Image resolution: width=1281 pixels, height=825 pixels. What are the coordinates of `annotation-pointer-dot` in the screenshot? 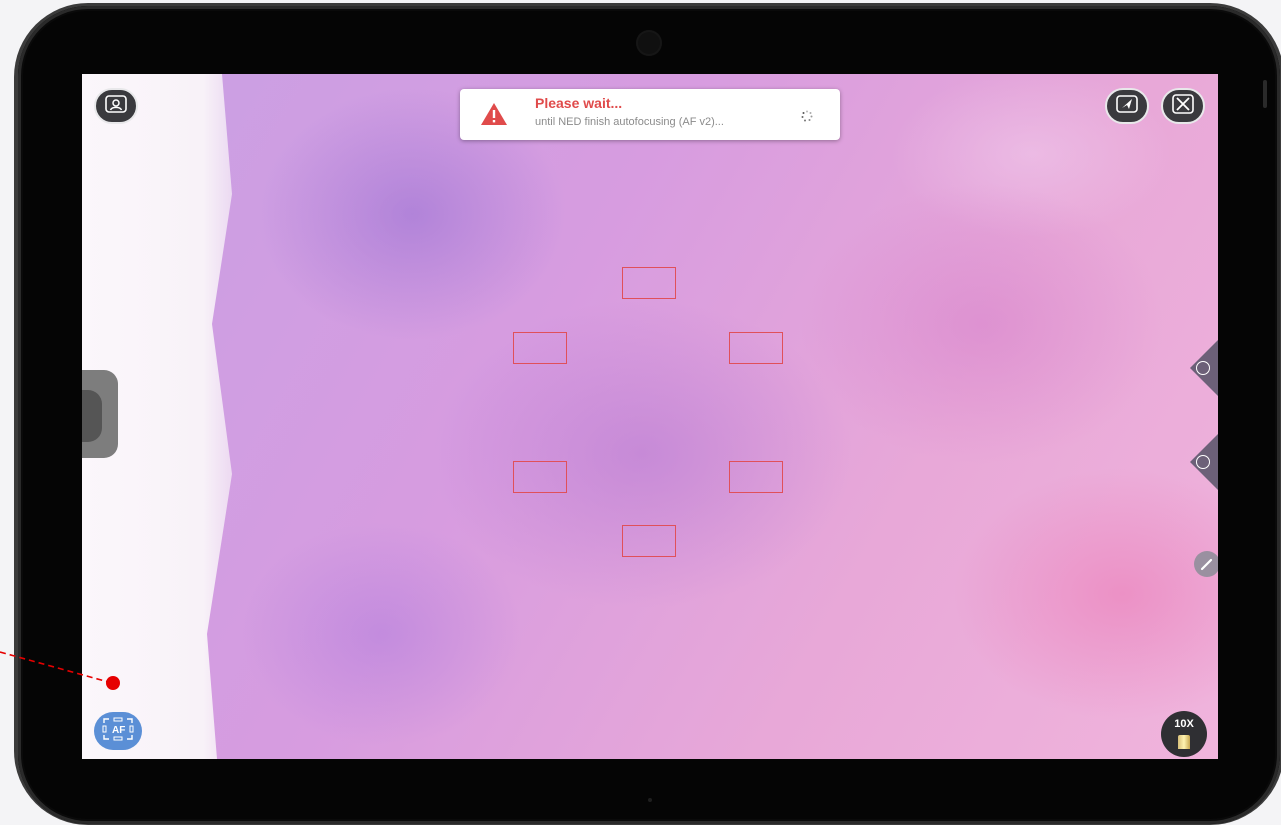 It's located at (113, 683).